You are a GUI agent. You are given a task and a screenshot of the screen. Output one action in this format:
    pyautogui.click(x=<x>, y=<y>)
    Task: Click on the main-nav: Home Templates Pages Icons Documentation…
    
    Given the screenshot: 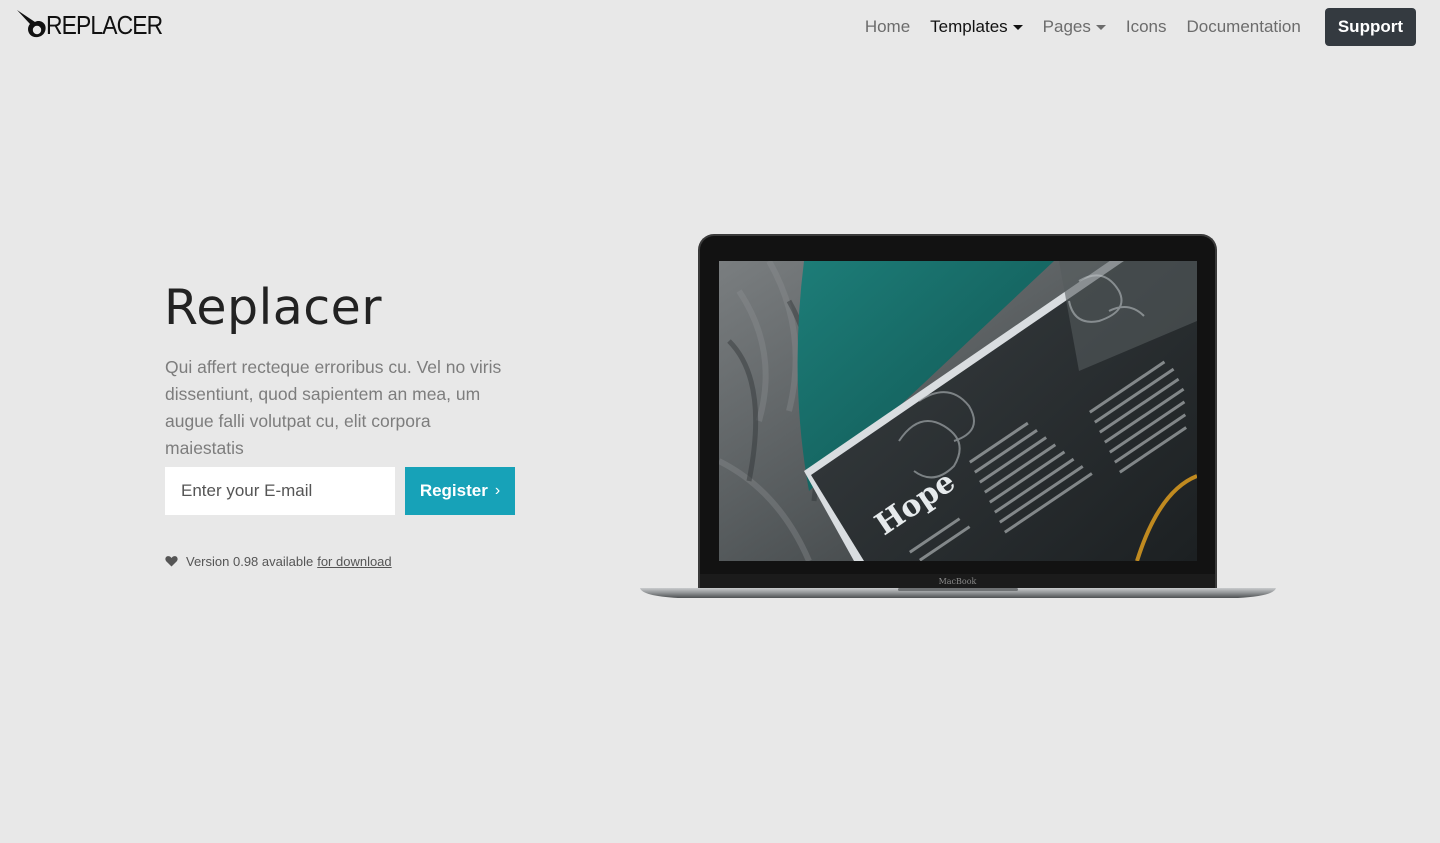 What is the action you would take?
    pyautogui.click(x=1135, y=27)
    